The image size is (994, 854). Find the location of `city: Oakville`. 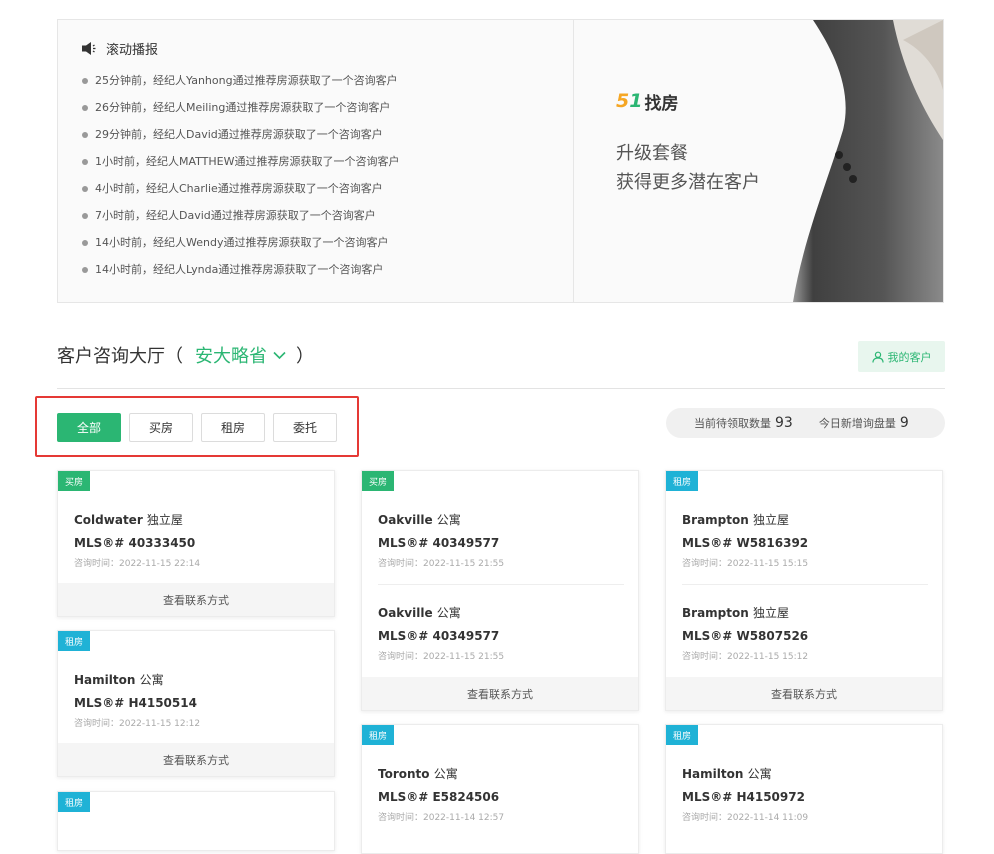

city: Oakville is located at coordinates (405, 613).